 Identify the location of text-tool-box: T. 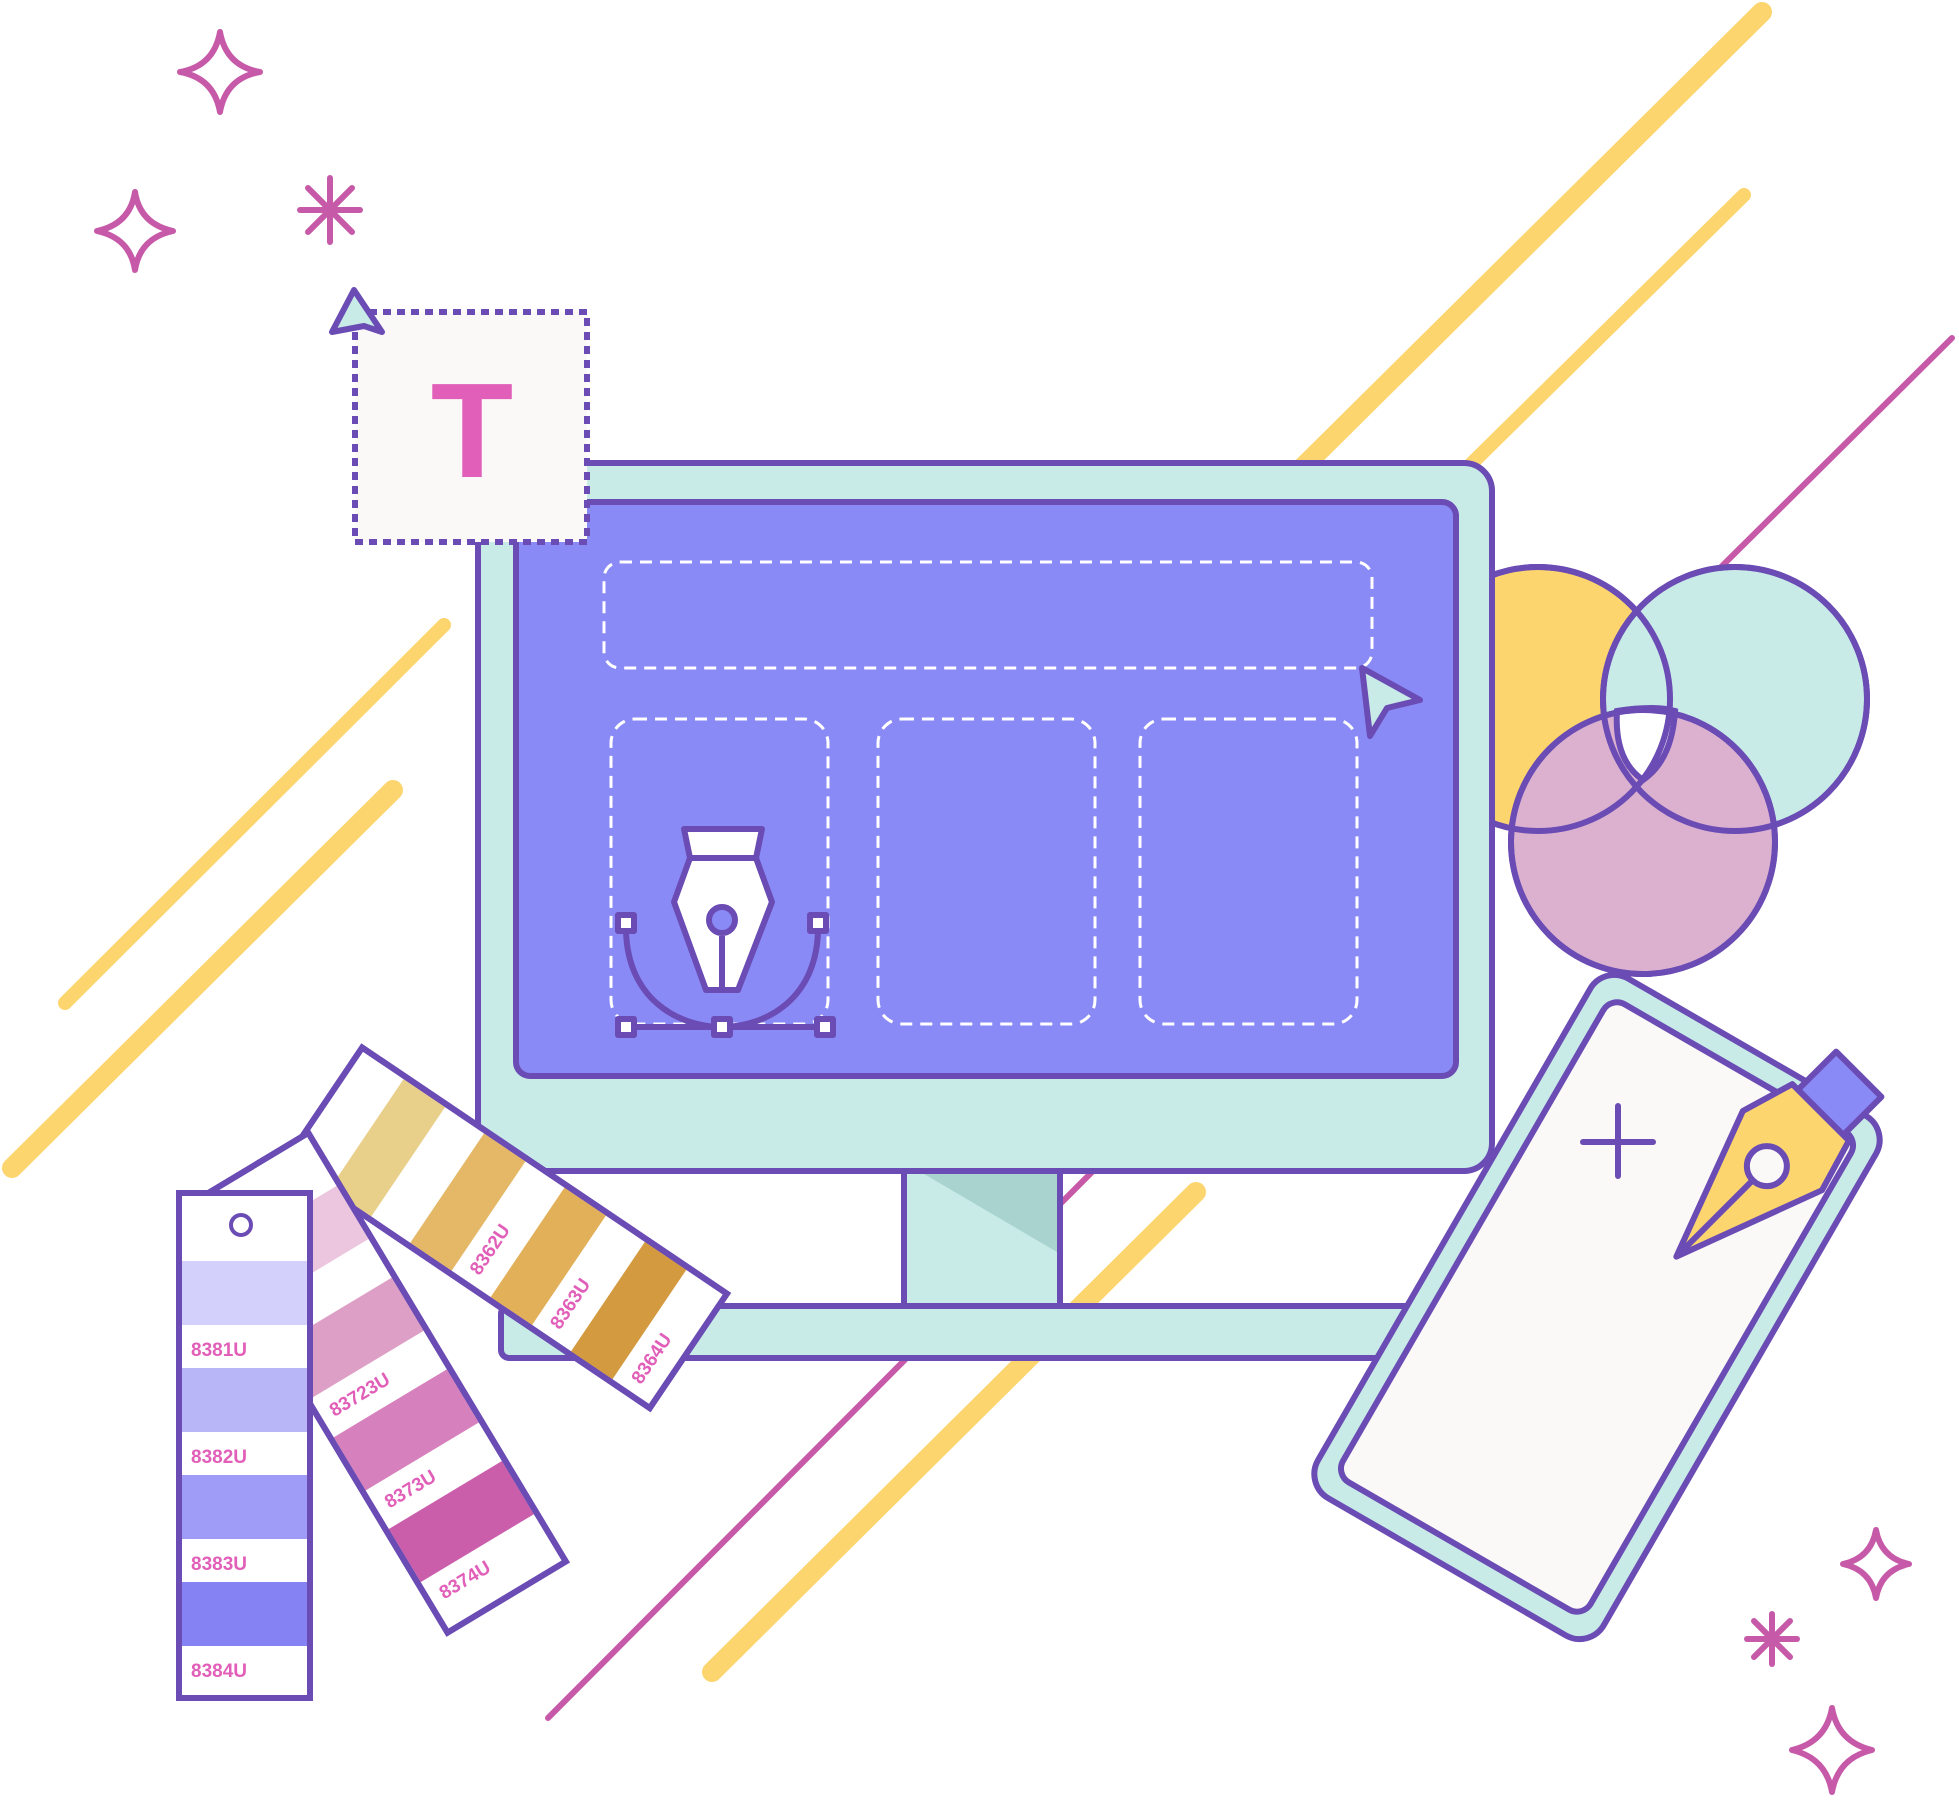
(459, 416).